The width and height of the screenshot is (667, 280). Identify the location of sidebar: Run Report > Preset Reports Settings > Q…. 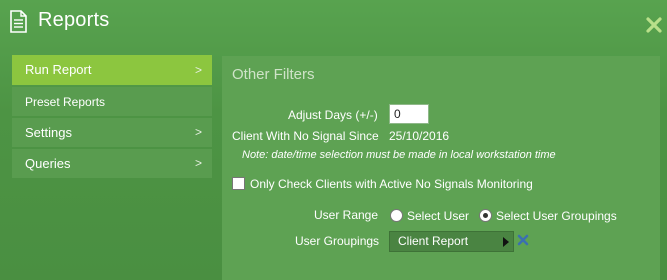
(112, 117).